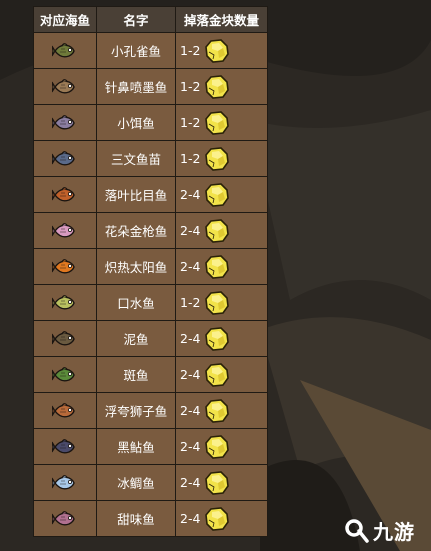 The width and height of the screenshot is (431, 551). I want to click on fish-name: 浮夸狮子鱼, so click(136, 410).